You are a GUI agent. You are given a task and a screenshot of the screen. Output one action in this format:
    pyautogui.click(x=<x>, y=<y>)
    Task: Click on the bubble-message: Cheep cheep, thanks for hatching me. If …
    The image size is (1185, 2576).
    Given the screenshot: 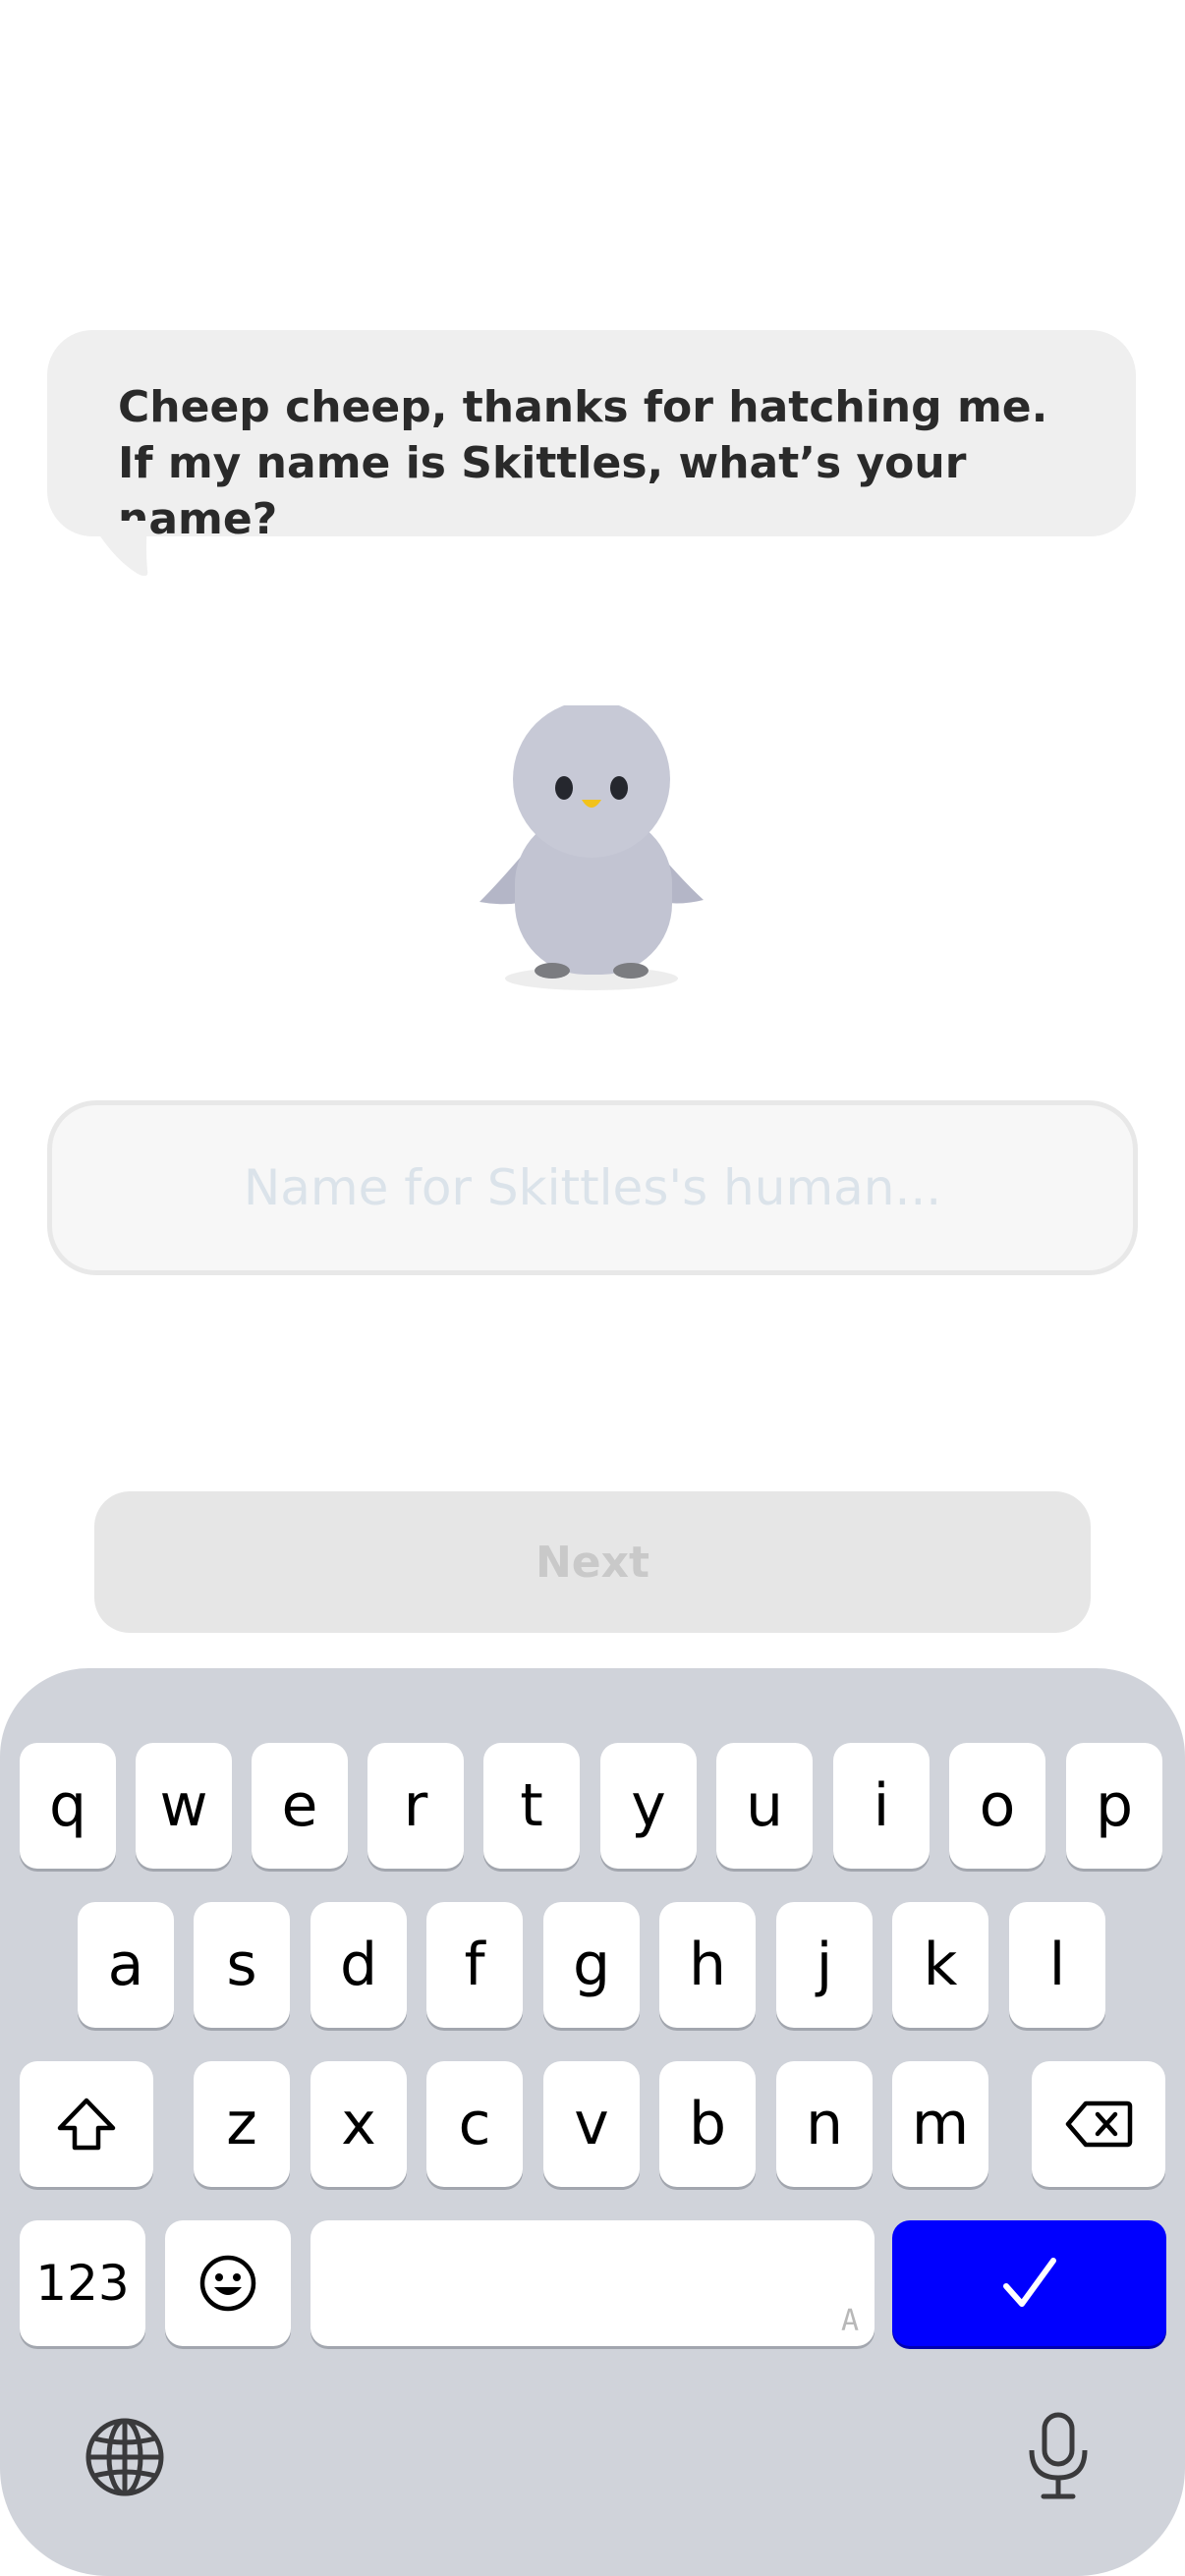 What is the action you would take?
    pyautogui.click(x=583, y=463)
    